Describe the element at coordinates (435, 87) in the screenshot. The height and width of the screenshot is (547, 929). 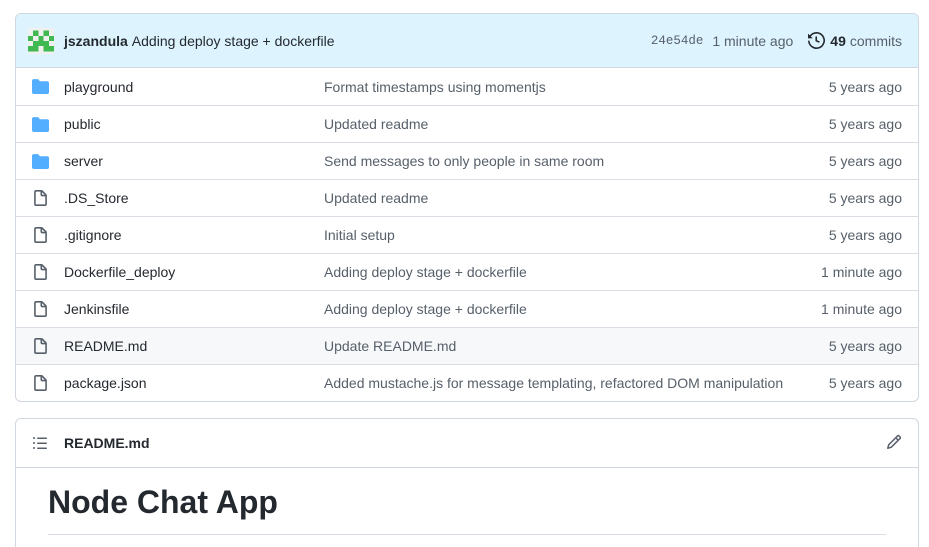
I see `file-commit-message: Format timestamps using momentjs` at that location.